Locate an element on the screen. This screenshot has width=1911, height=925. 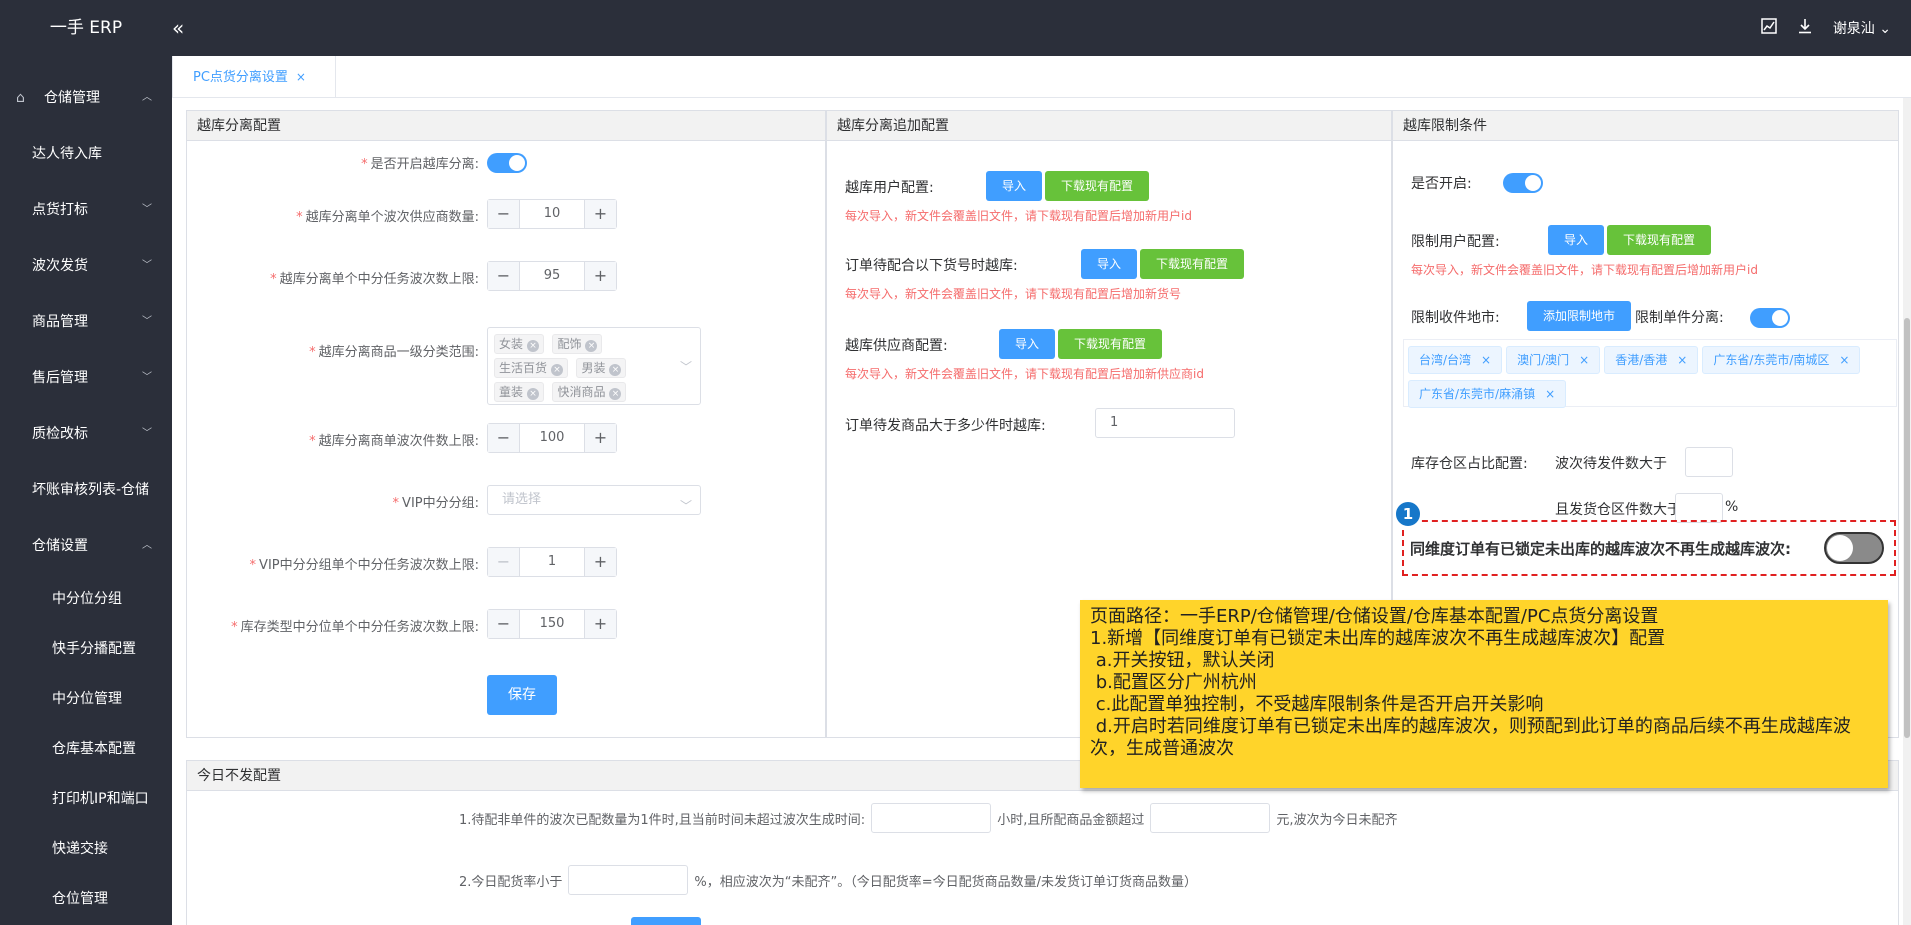
sidebar-item-products: 商品管理 ﹀ is located at coordinates (86, 322).